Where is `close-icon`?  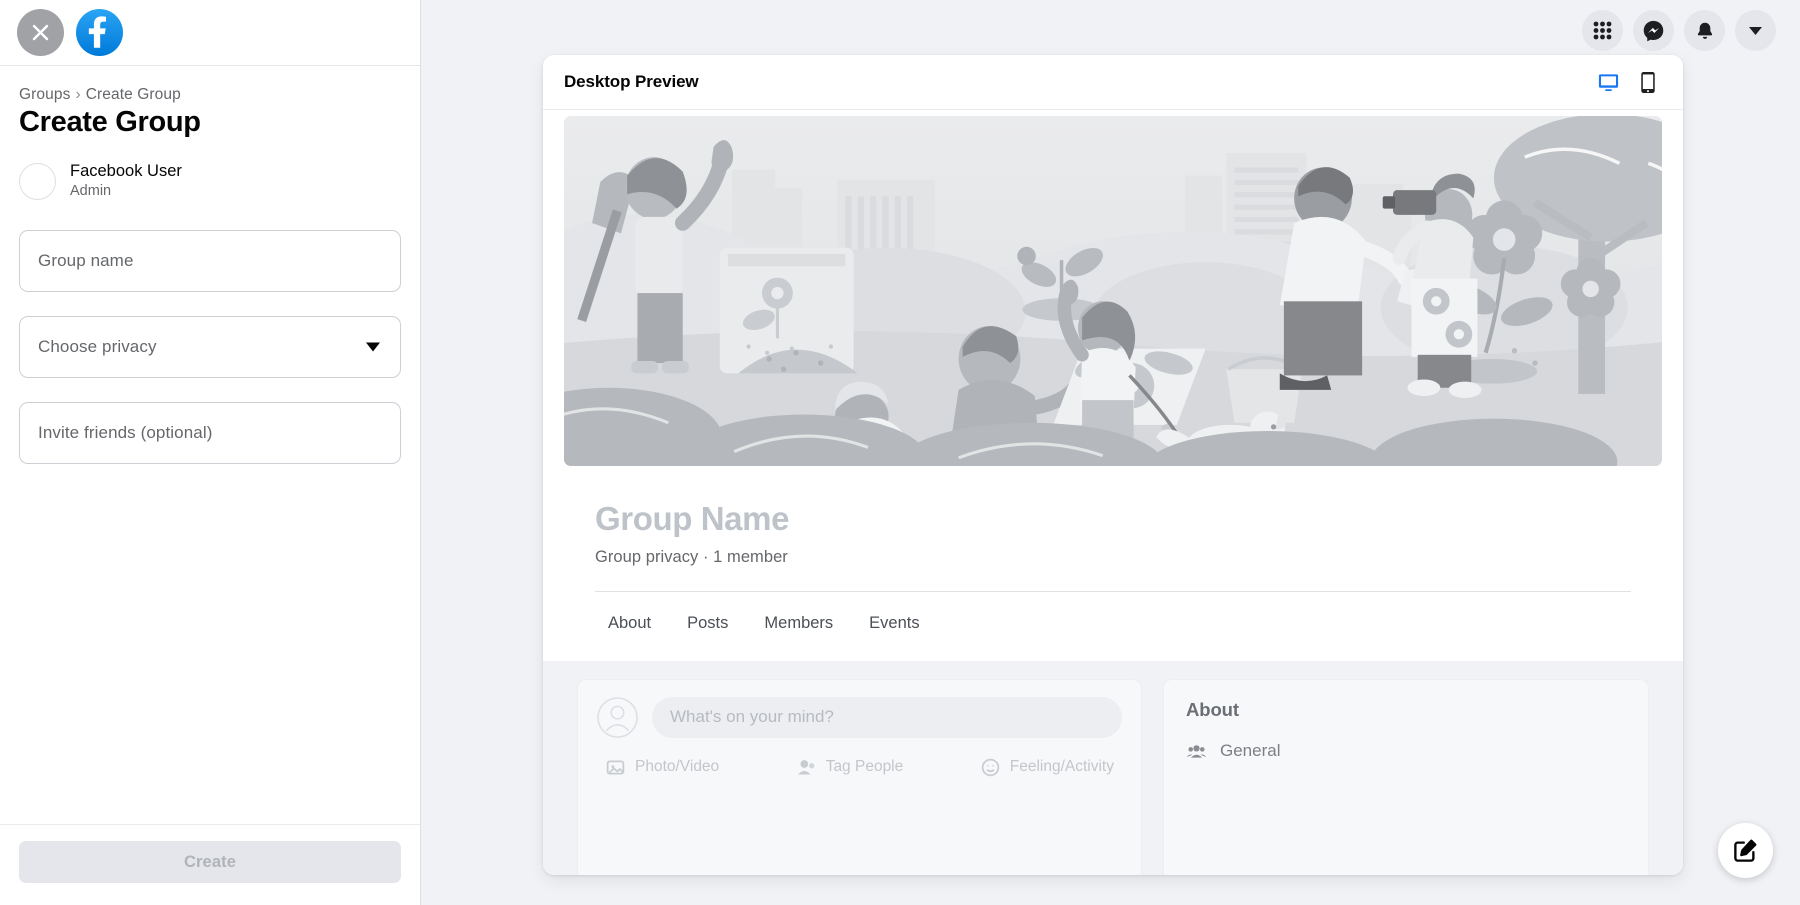 close-icon is located at coordinates (40, 32).